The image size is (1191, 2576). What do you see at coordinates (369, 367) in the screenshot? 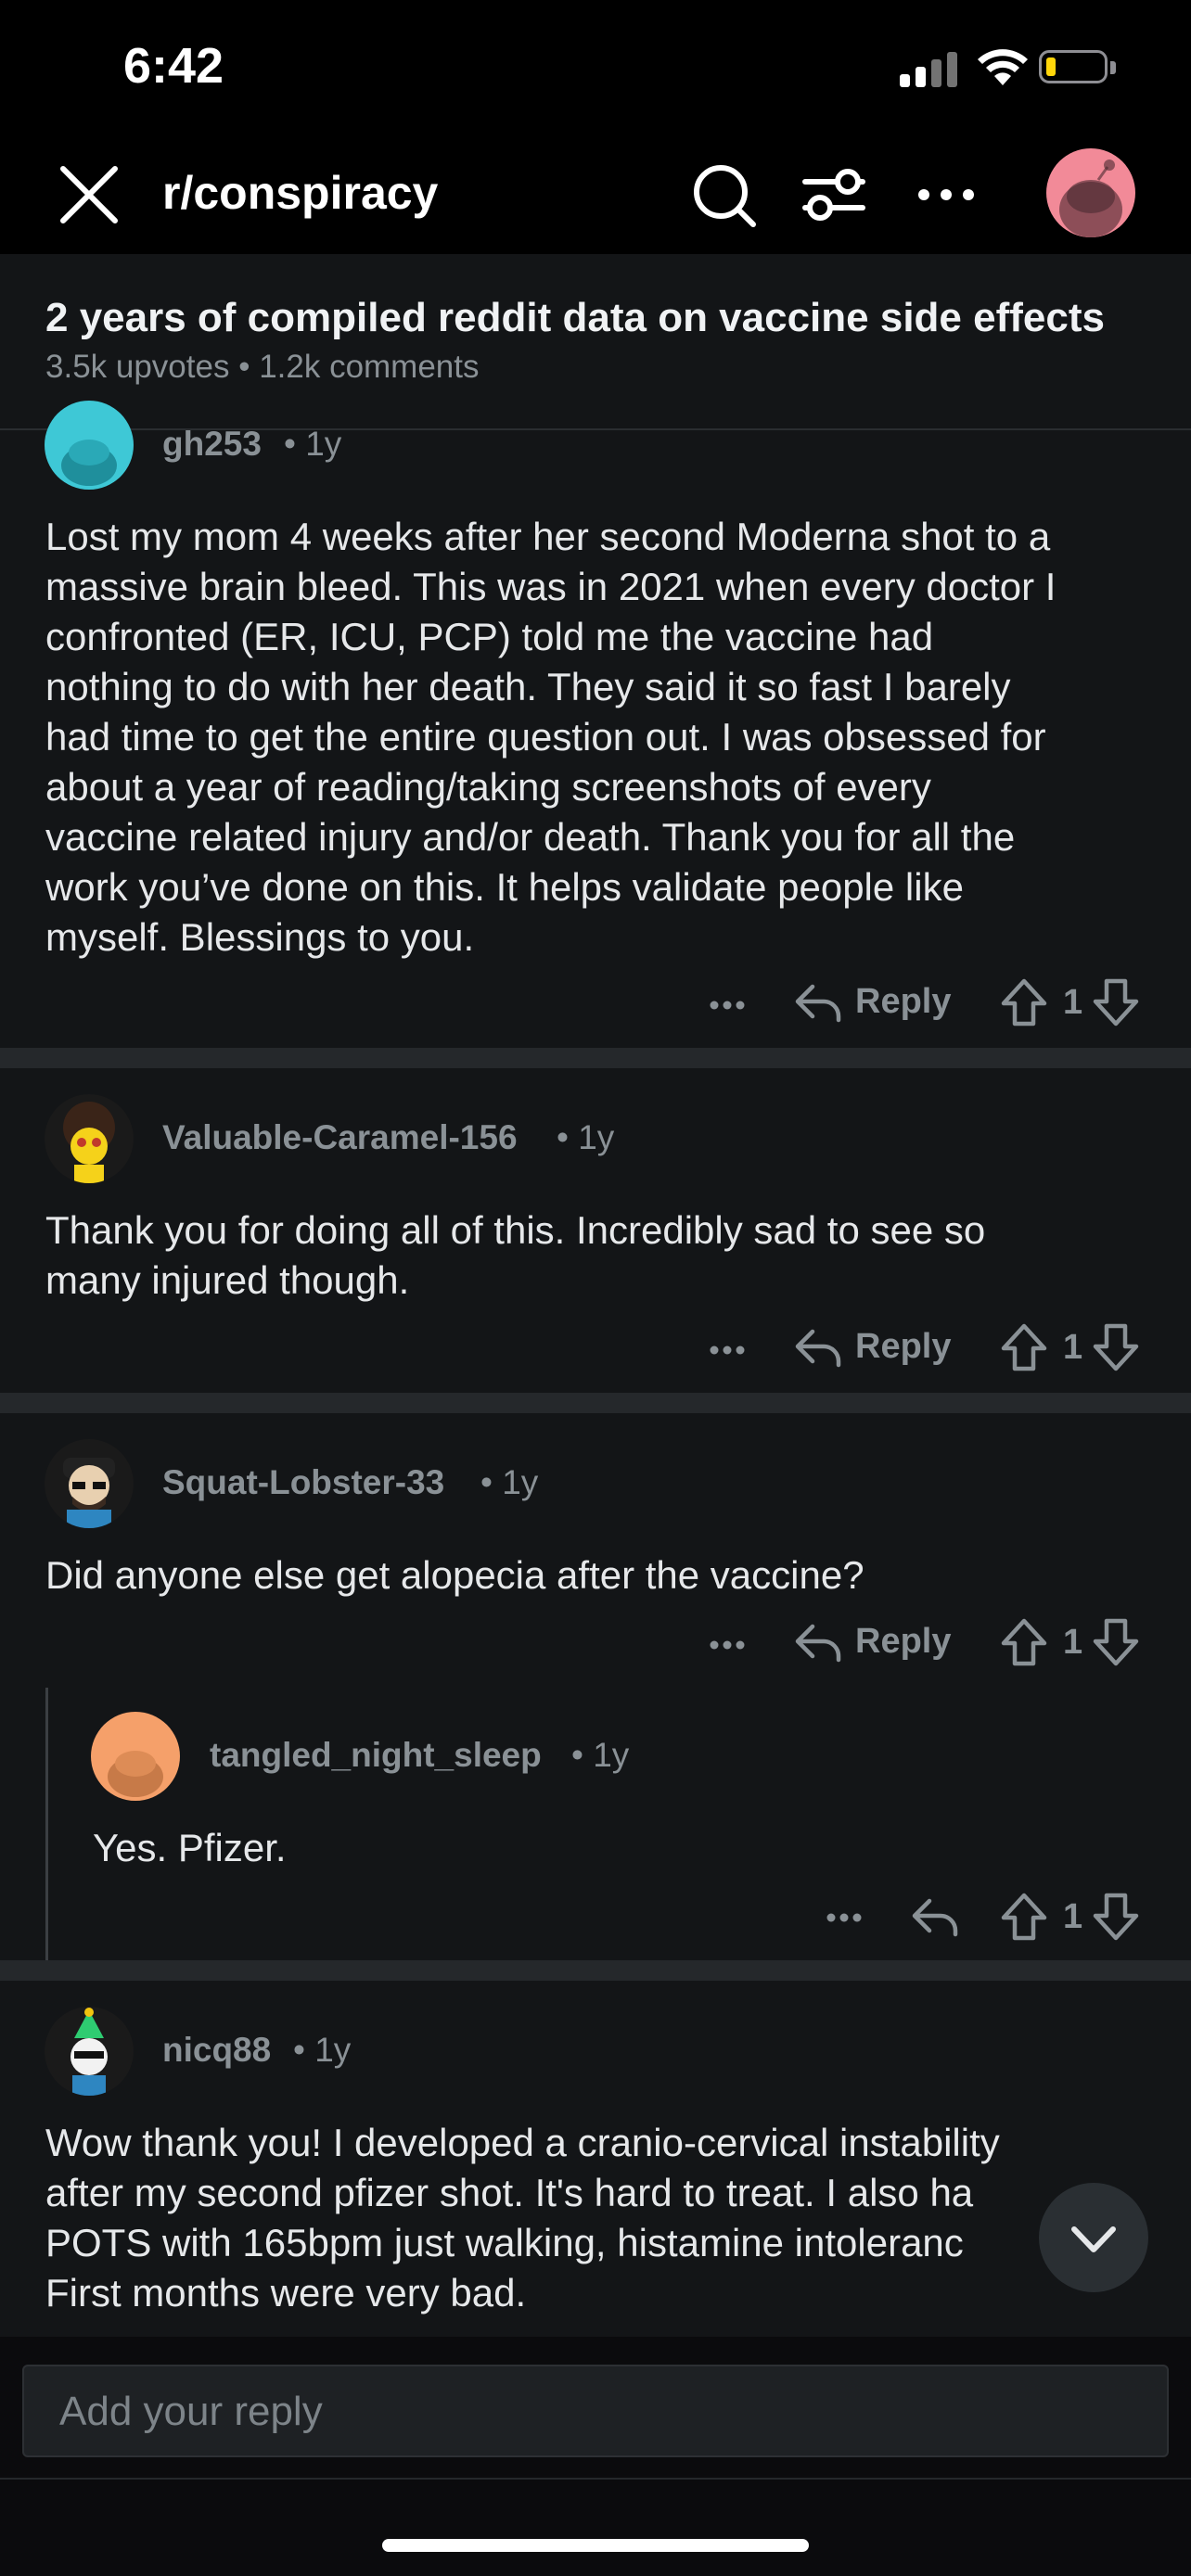
I see `comment-count: 1.2k comments` at bounding box center [369, 367].